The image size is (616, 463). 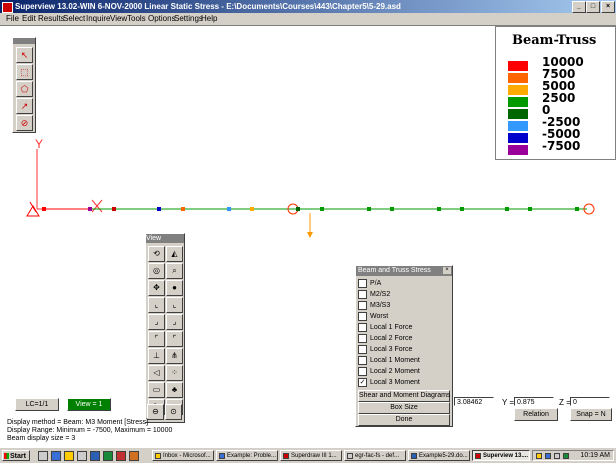 I want to click on word-icon, so click(x=95, y=456).